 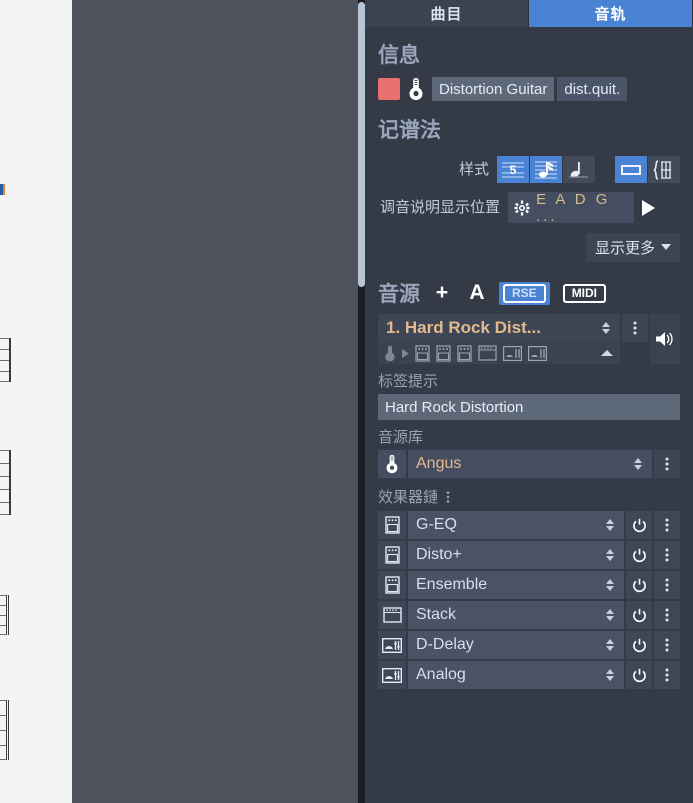 I want to click on tuning-label: 调音说明显示位置, so click(x=439, y=207).